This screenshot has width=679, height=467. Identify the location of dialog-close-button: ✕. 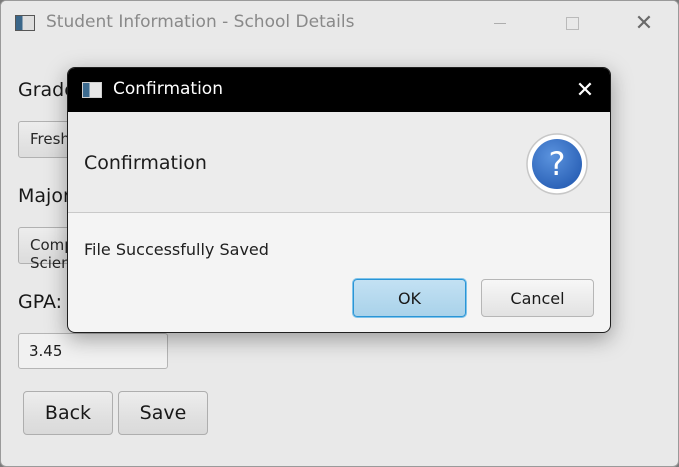
(585, 90).